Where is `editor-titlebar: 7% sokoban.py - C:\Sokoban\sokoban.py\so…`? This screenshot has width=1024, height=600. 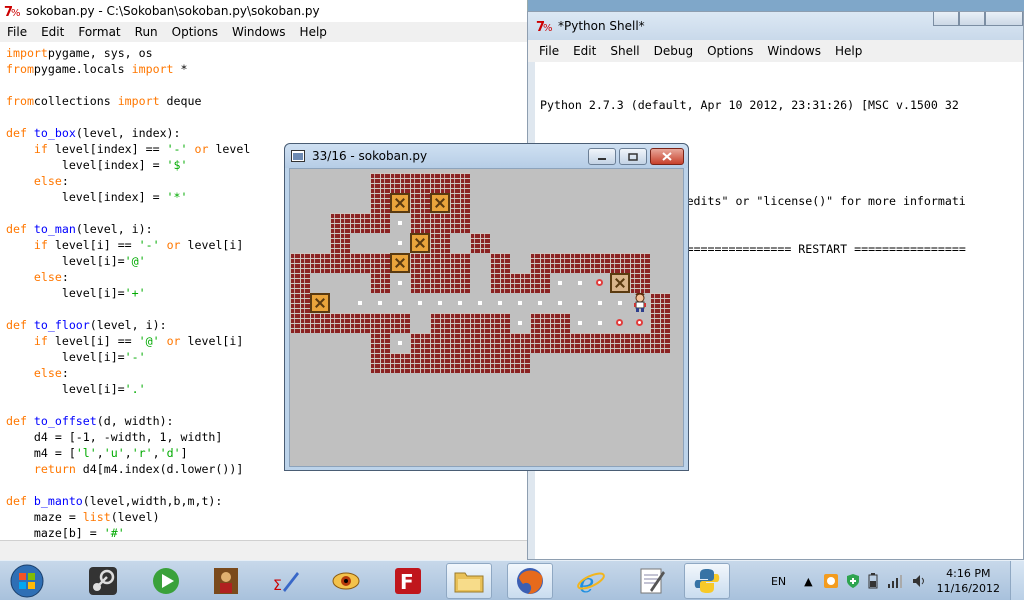
editor-titlebar: 7% sokoban.py - C:\Sokoban\sokoban.py\so… is located at coordinates (263, 11).